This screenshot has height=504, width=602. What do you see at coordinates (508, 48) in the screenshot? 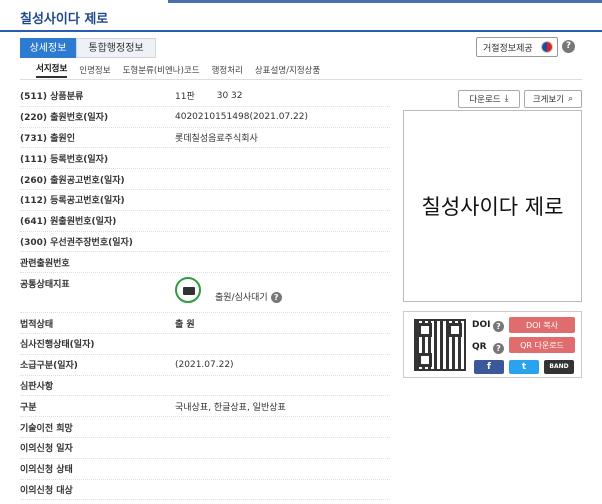
I see `refusal-info-label: 거절정보제공` at bounding box center [508, 48].